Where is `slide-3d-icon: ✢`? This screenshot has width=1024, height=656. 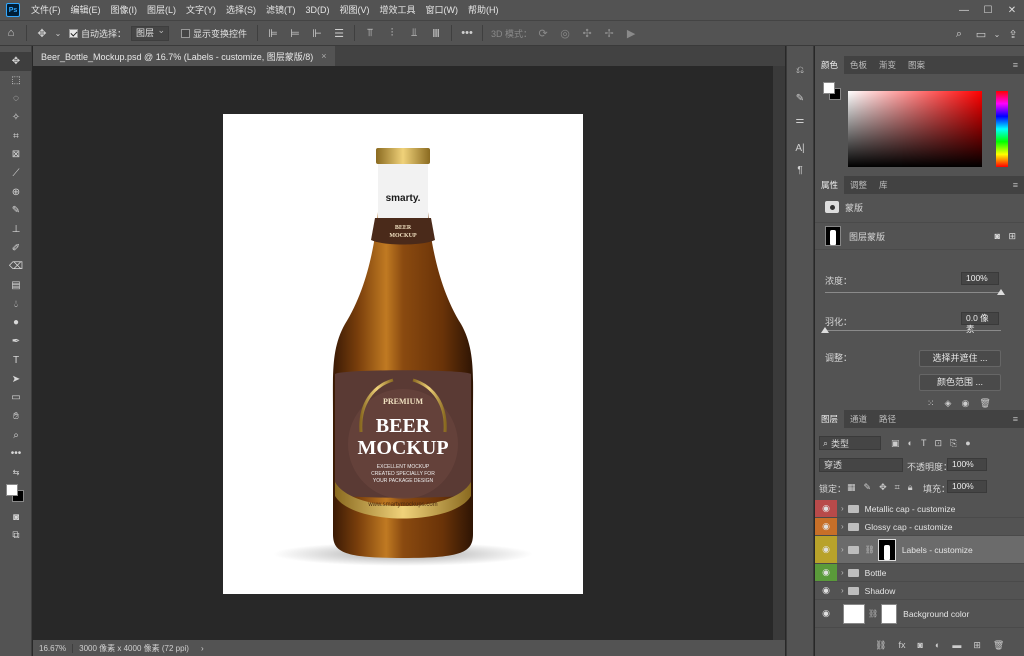
slide-3d-icon: ✢ is located at coordinates (609, 33).